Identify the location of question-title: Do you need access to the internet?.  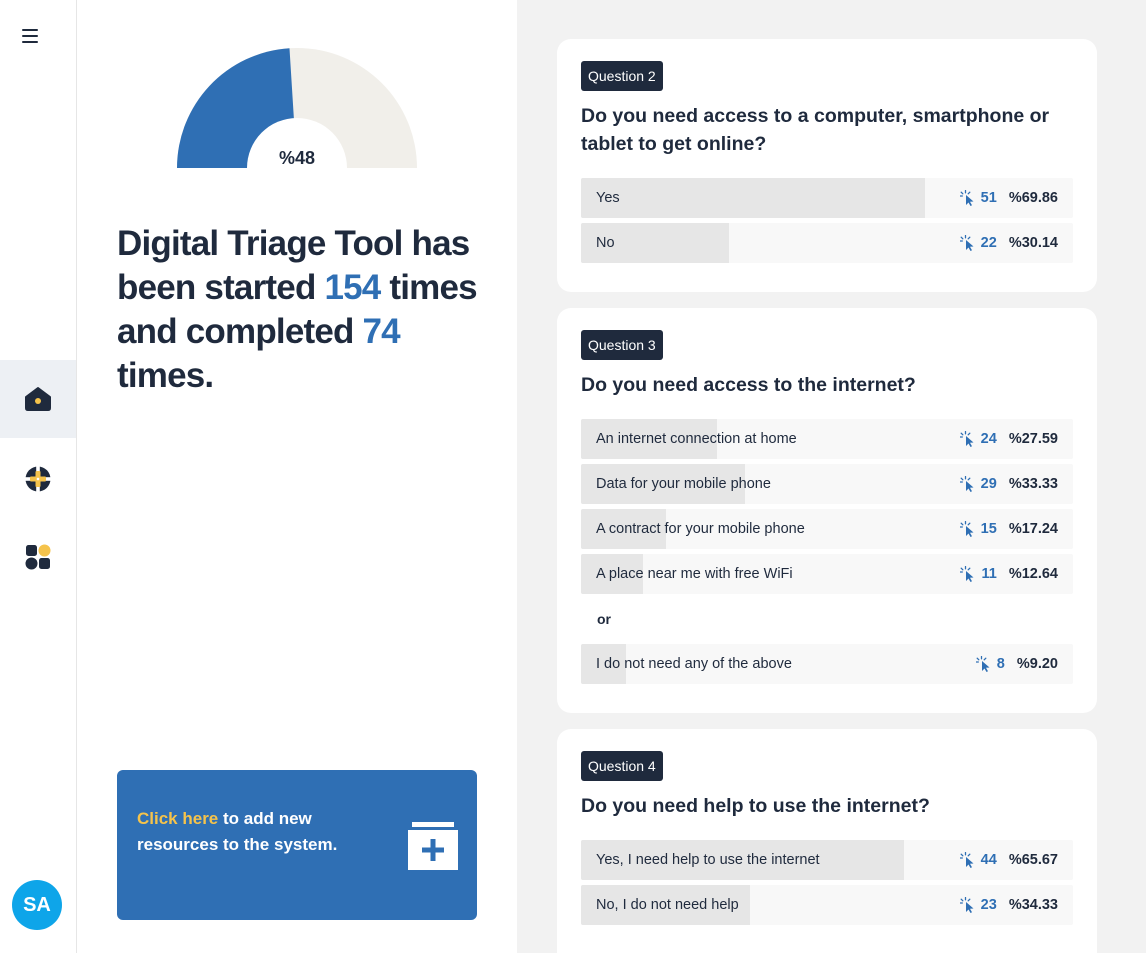
(748, 385).